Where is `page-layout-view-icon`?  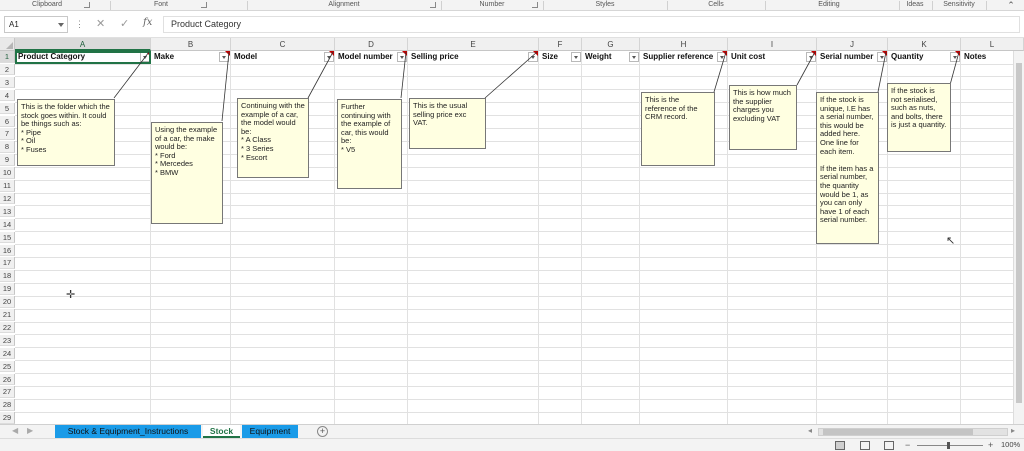 page-layout-view-icon is located at coordinates (865, 445).